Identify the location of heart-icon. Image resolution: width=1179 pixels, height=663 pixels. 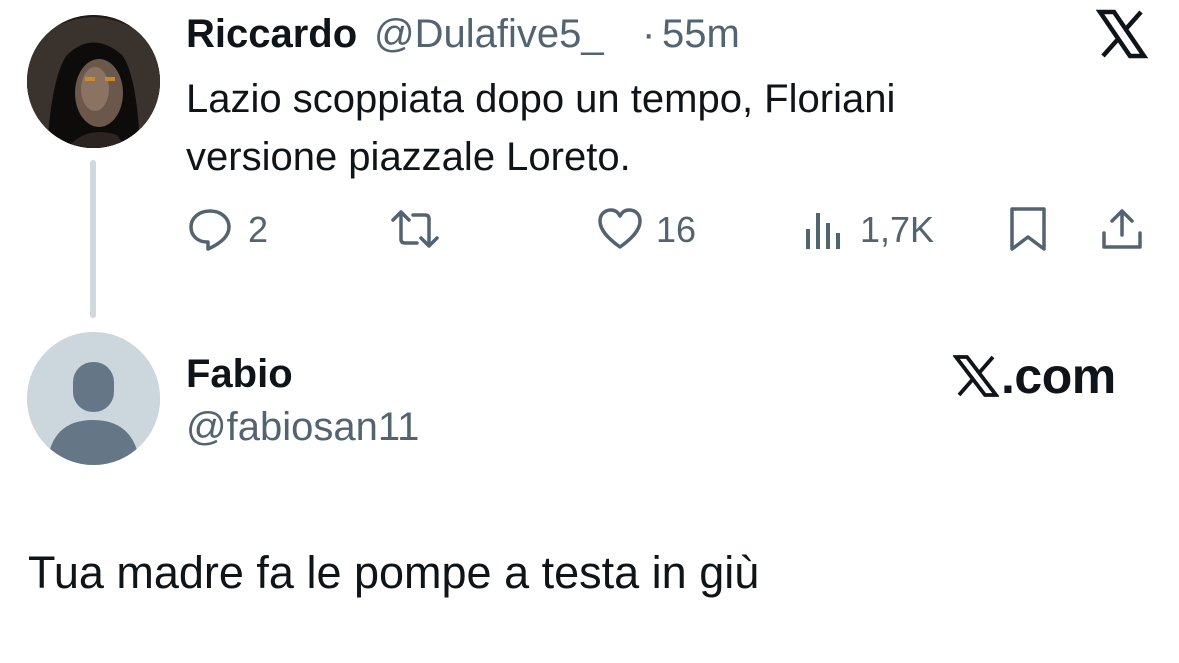
(620, 228).